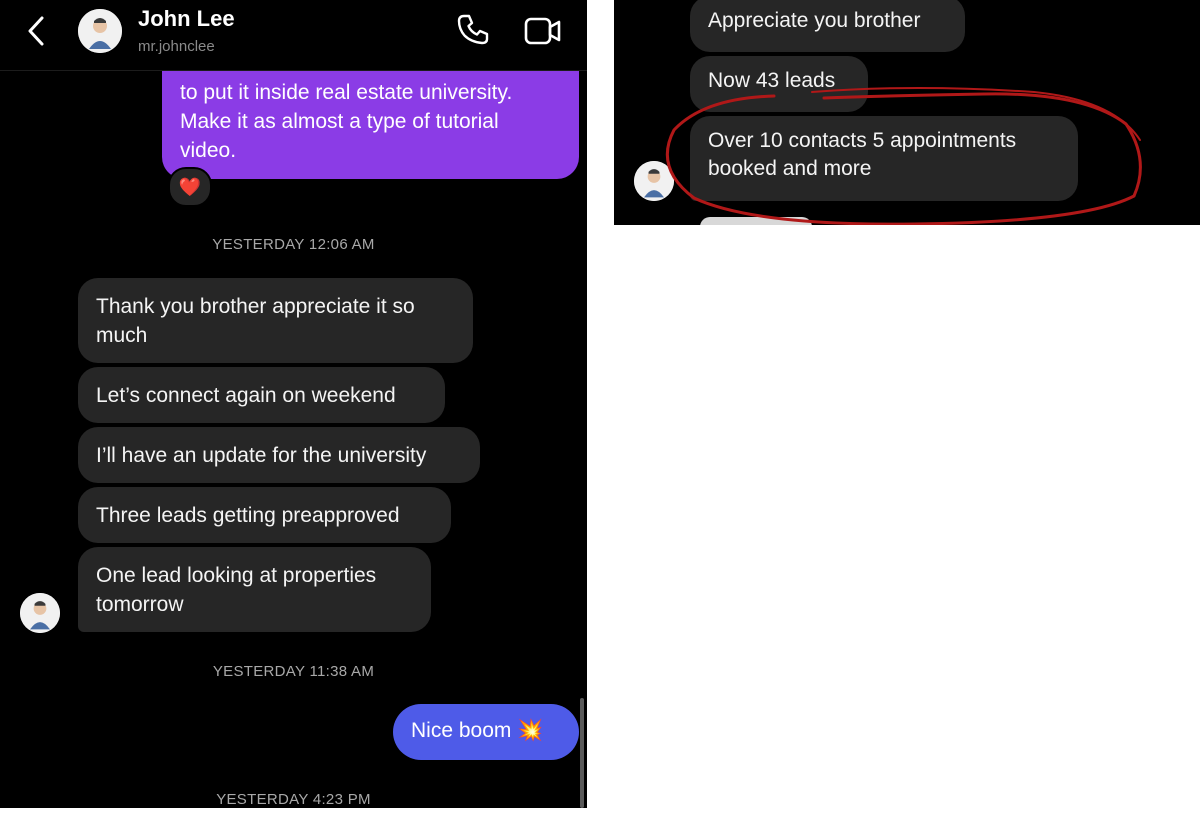 This screenshot has height=819, width=1200. What do you see at coordinates (255, 321) in the screenshot?
I see `message-text: Thank you brother appreciate it so much` at bounding box center [255, 321].